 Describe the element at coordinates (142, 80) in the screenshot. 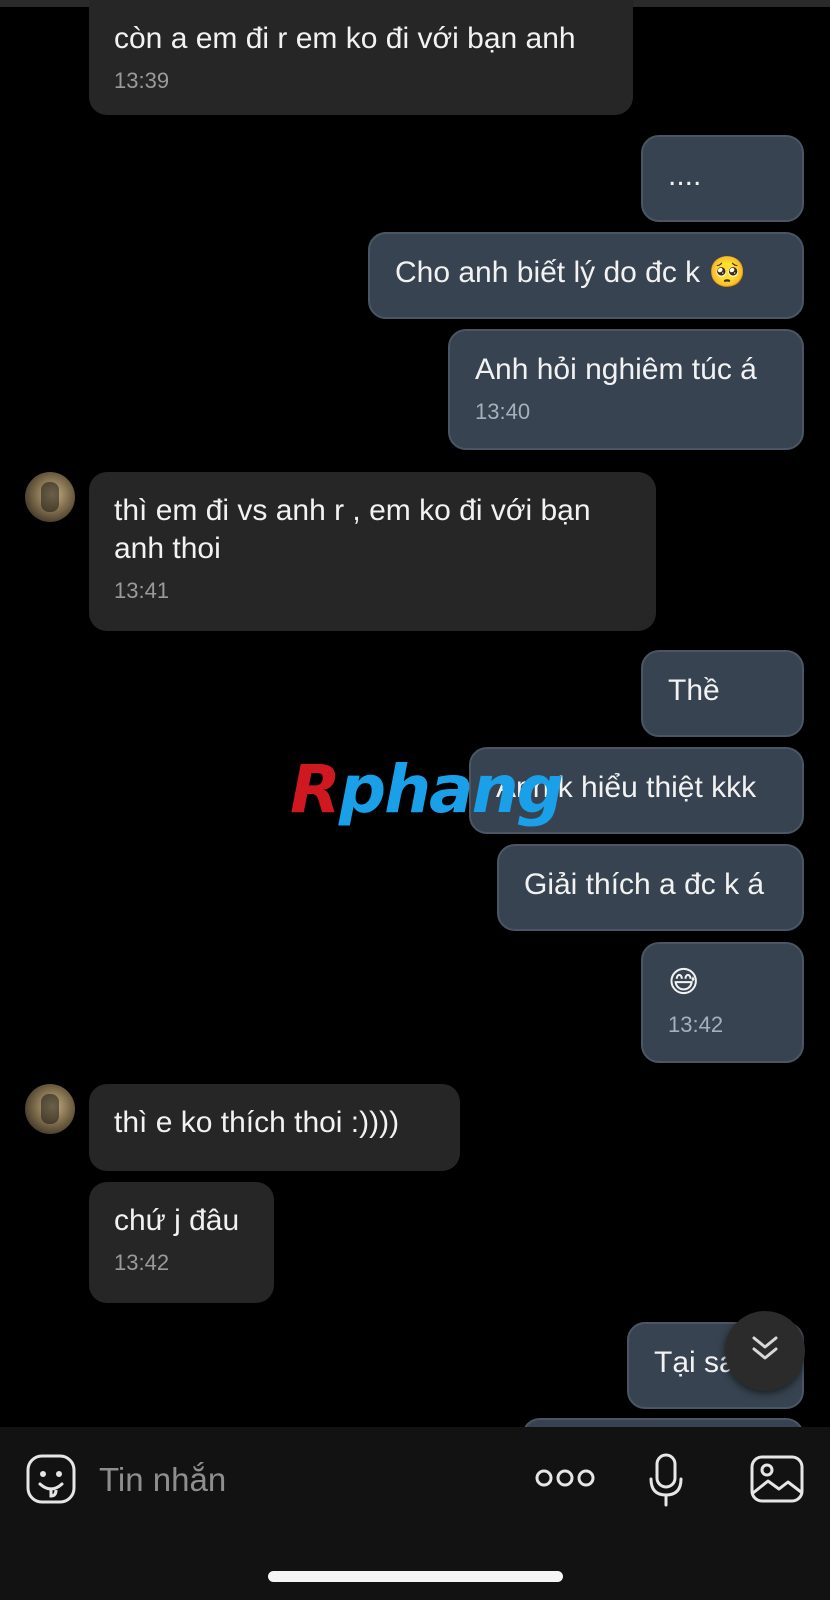

I see `message-time: 13:39` at that location.